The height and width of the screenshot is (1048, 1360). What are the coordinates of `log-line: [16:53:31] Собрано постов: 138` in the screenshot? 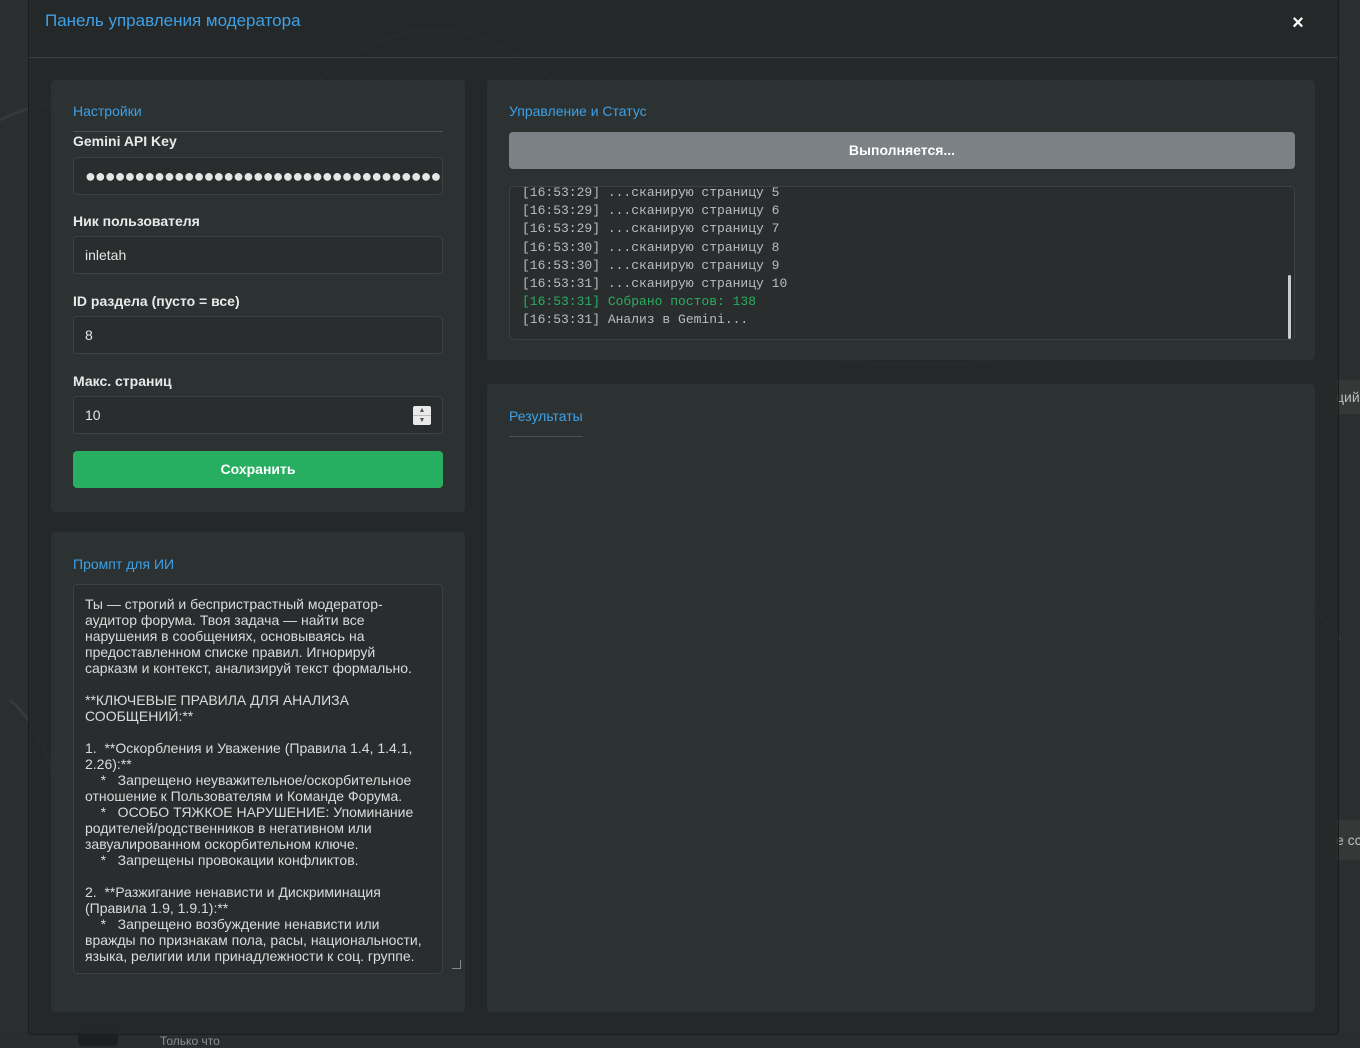 It's located at (639, 302).